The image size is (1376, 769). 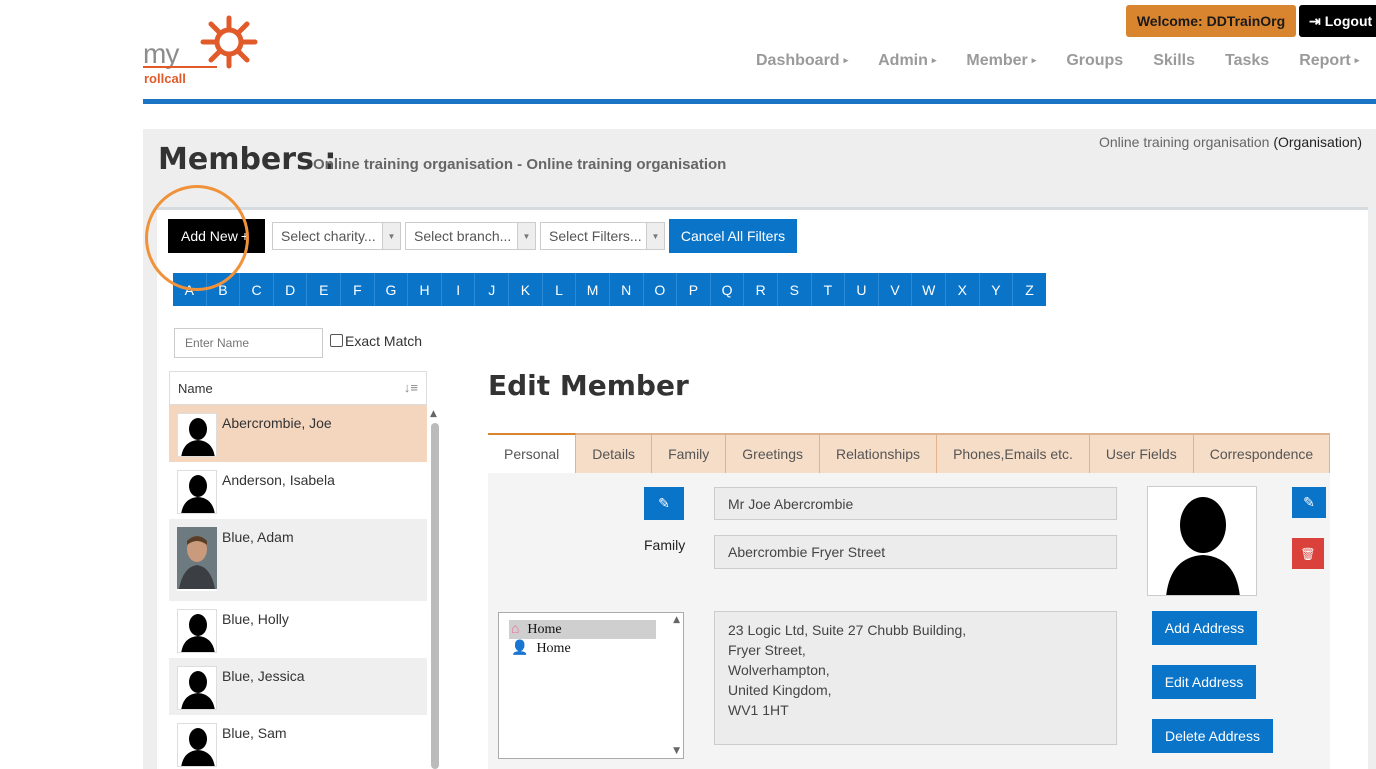 I want to click on tab-family: Family, so click(x=689, y=453).